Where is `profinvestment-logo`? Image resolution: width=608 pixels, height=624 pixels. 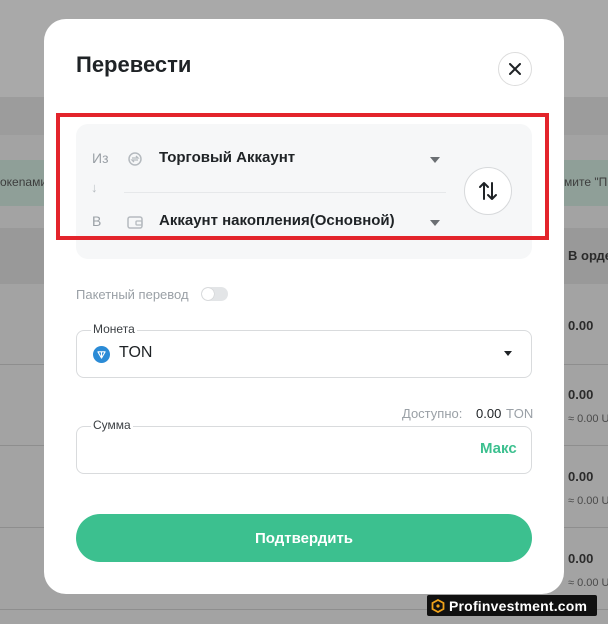 profinvestment-logo is located at coordinates (438, 605).